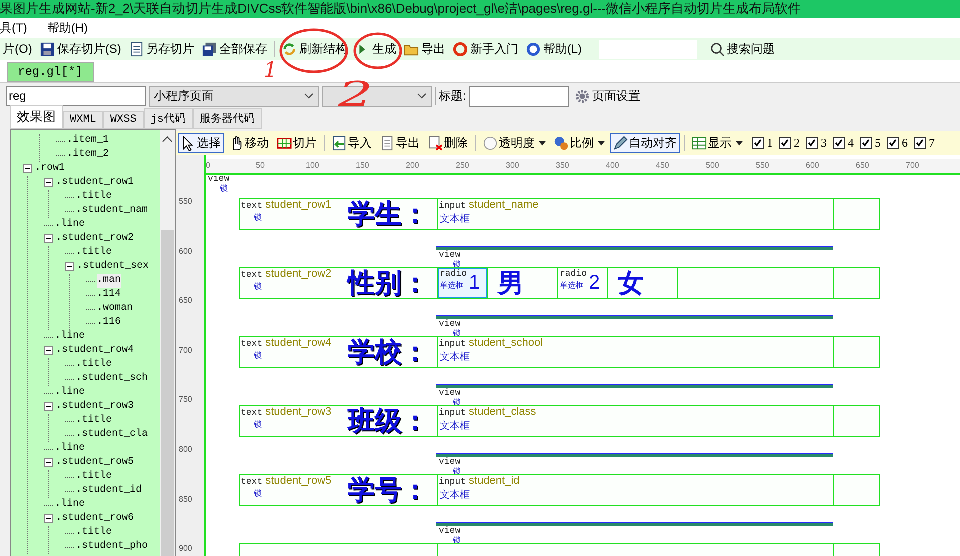  I want to click on menu-item: 具(T), so click(14, 28).